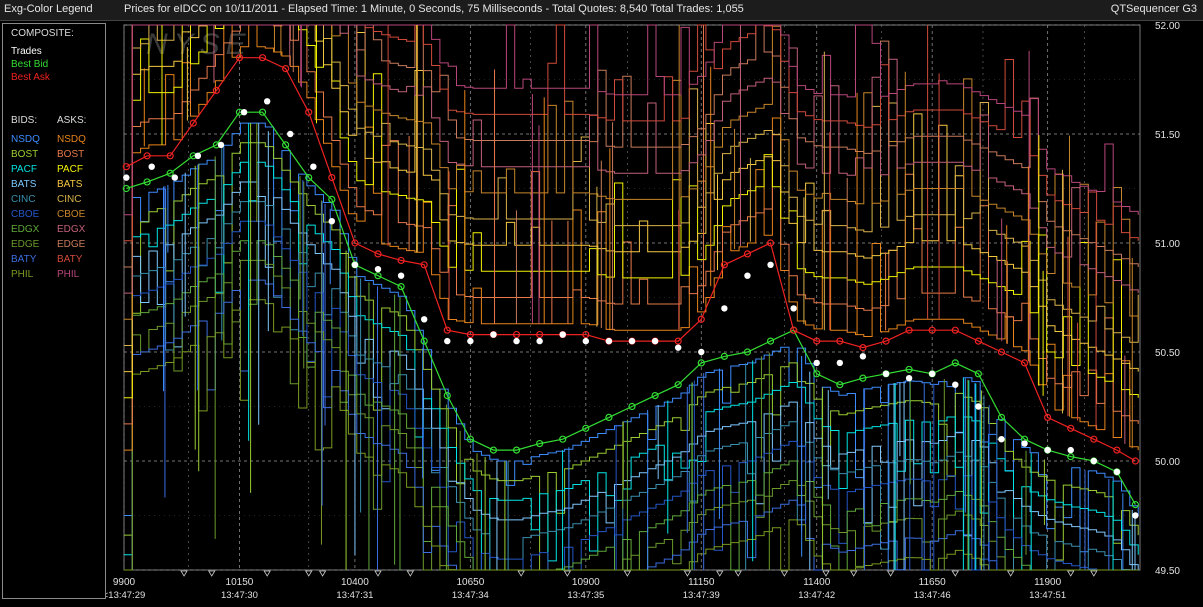 This screenshot has height=607, width=1203. What do you see at coordinates (355, 582) in the screenshot?
I see `x-tick-label: 10400` at bounding box center [355, 582].